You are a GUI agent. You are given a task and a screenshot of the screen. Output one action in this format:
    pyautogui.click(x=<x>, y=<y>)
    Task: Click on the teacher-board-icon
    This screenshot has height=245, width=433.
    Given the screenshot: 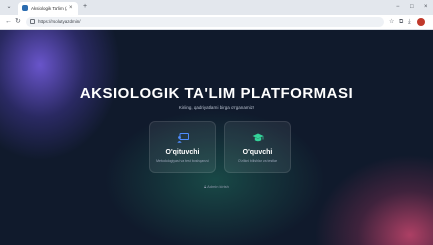 What is the action you would take?
    pyautogui.click(x=183, y=138)
    